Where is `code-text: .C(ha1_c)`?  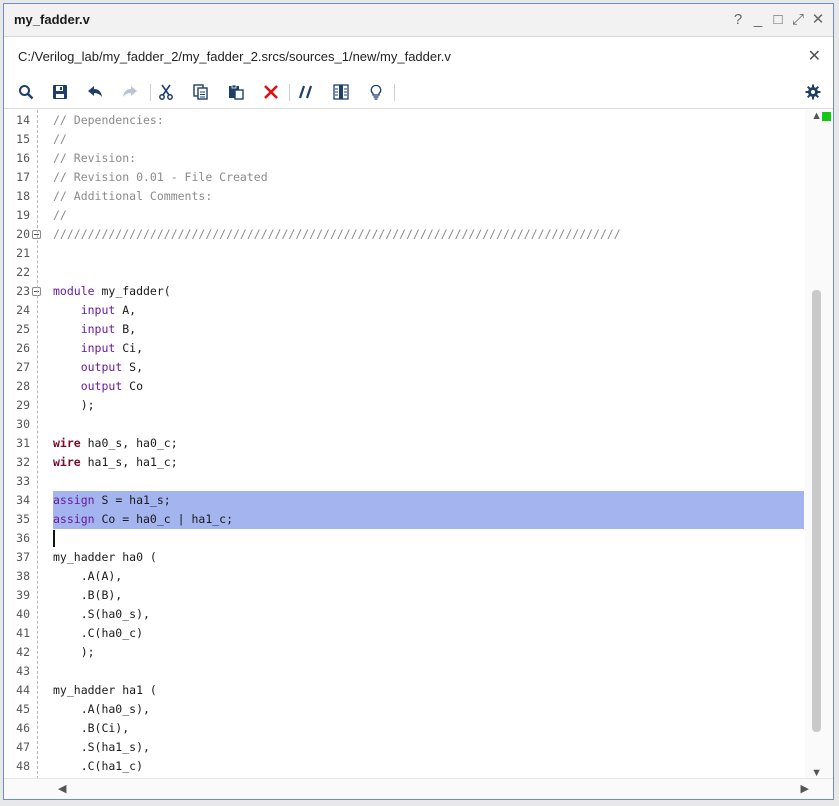
code-text: .C(ha1_c) is located at coordinates (98, 766).